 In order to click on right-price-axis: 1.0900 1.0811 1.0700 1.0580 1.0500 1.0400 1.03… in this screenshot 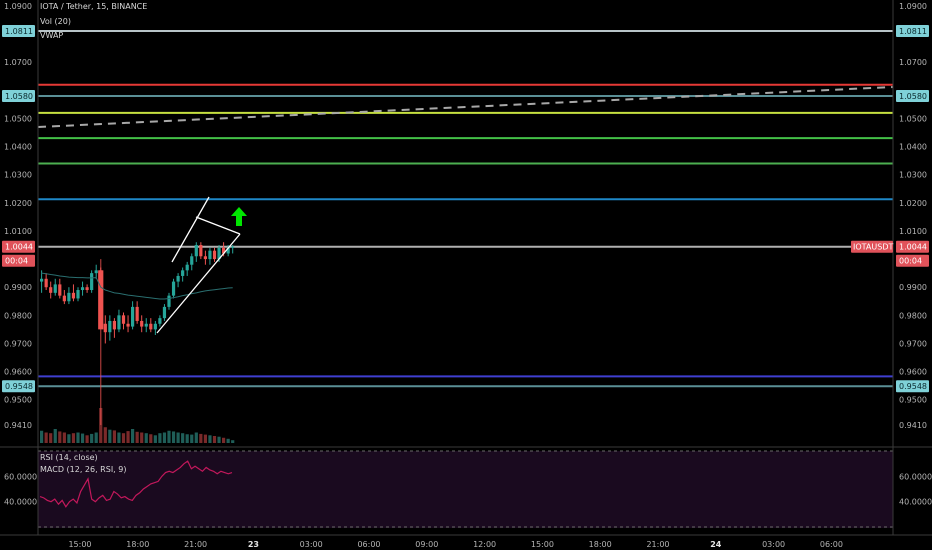, I will do `click(890, 216)`.